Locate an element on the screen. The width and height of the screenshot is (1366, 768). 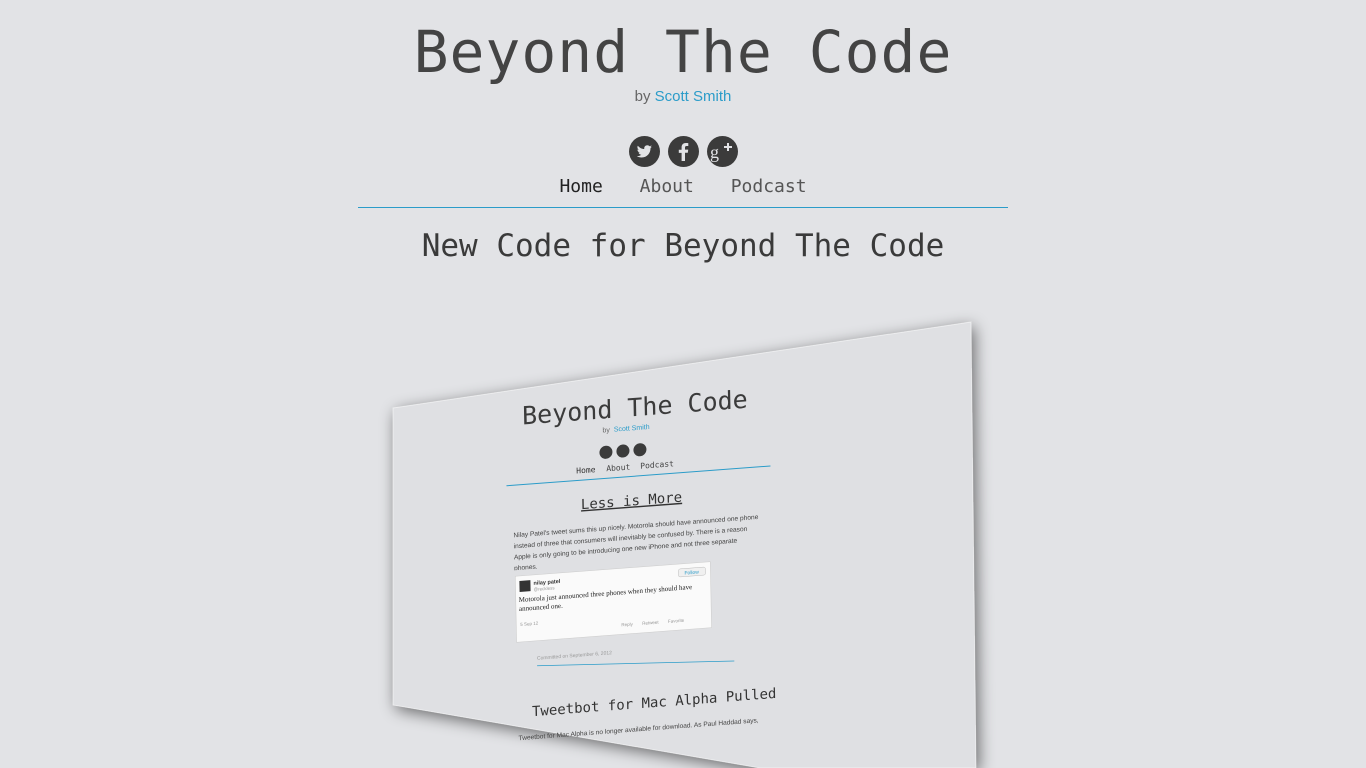
shot-follow-label: Follow is located at coordinates (691, 572).